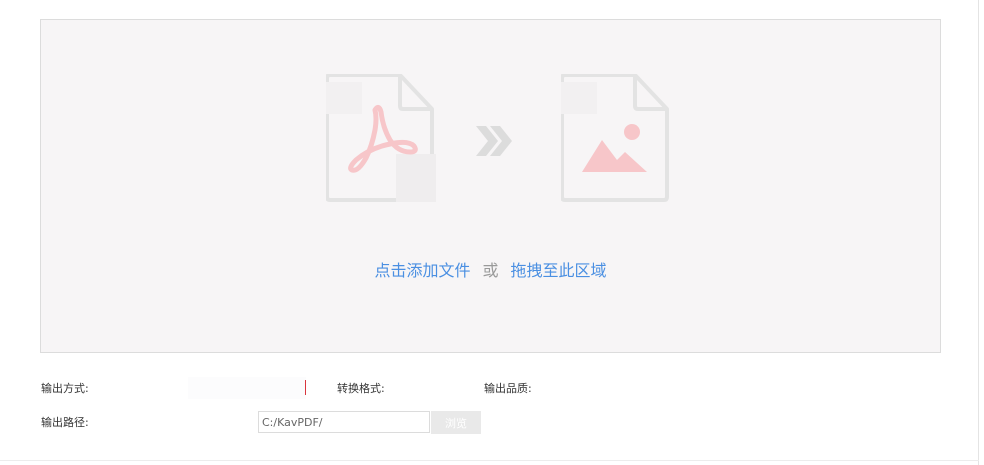  I want to click on window-border-bottom, so click(489, 460).